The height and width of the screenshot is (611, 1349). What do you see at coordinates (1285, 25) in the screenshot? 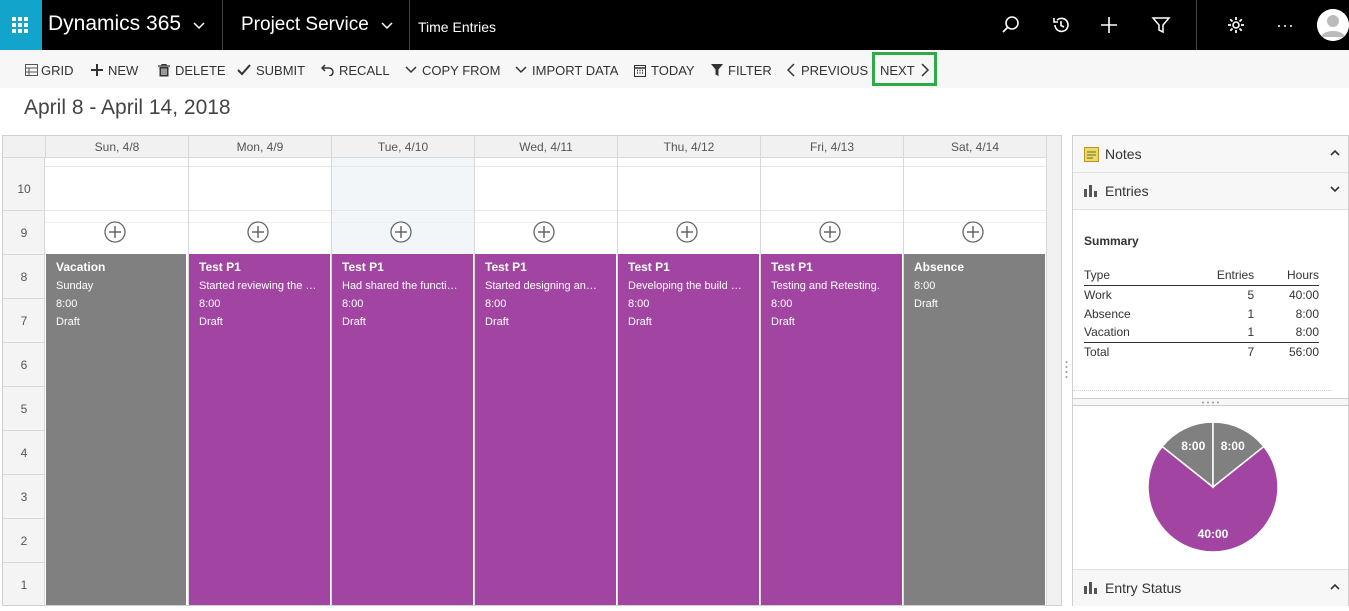
I see `more-icon` at bounding box center [1285, 25].